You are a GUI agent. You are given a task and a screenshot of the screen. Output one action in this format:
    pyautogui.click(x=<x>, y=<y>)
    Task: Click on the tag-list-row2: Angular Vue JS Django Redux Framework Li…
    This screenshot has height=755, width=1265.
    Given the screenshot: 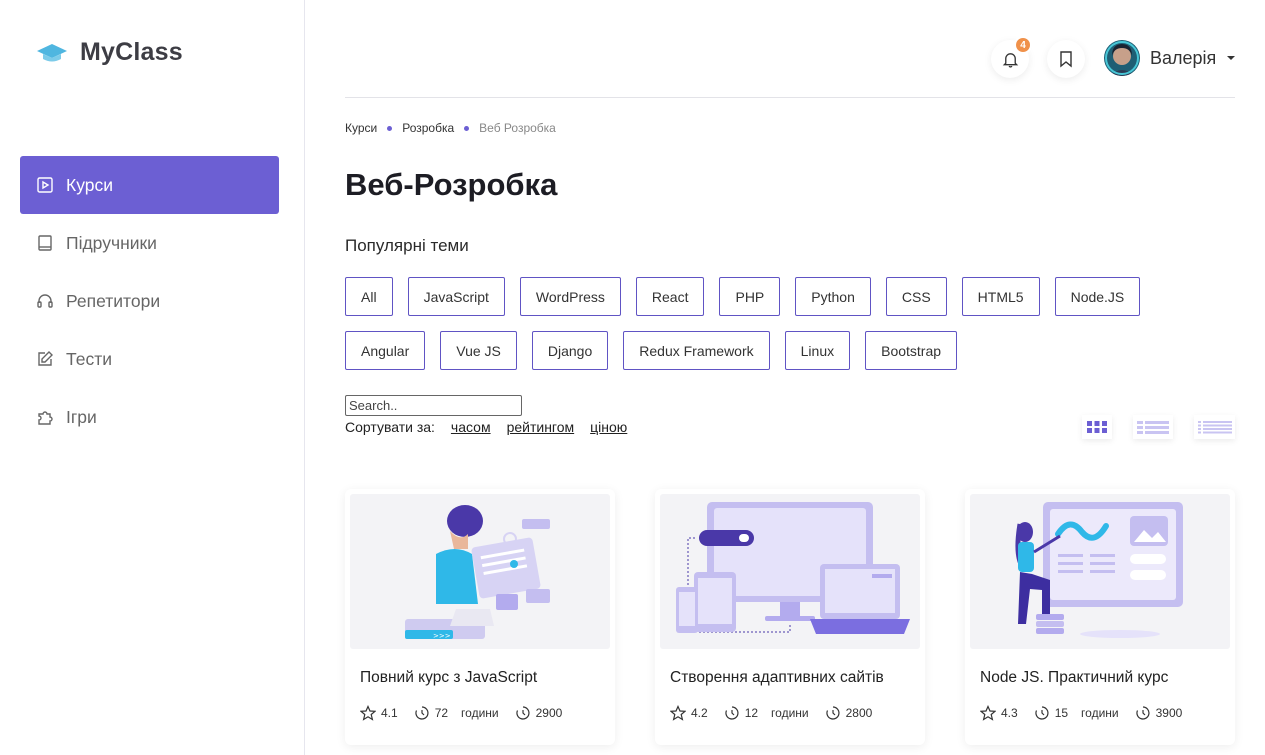 What is the action you would take?
    pyautogui.click(x=790, y=350)
    